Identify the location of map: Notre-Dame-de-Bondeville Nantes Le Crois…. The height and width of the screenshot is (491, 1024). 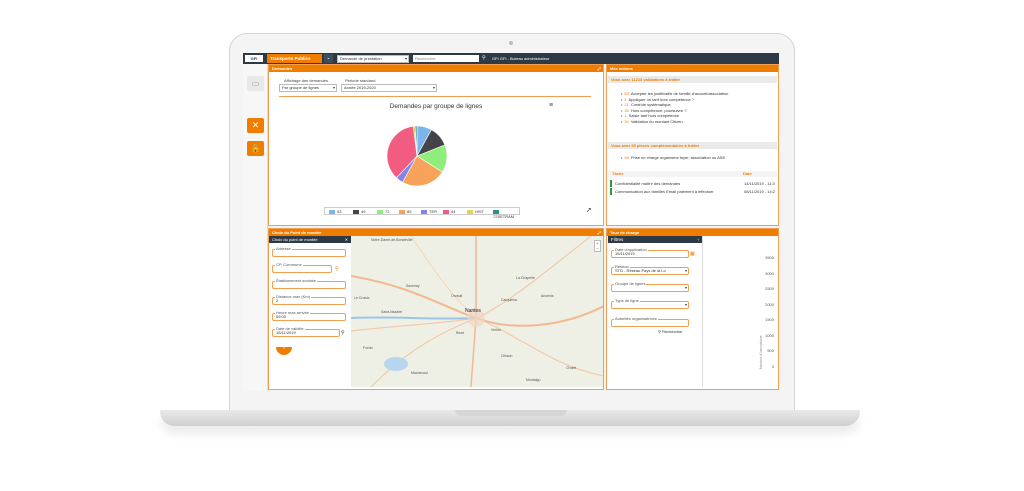
(477, 311).